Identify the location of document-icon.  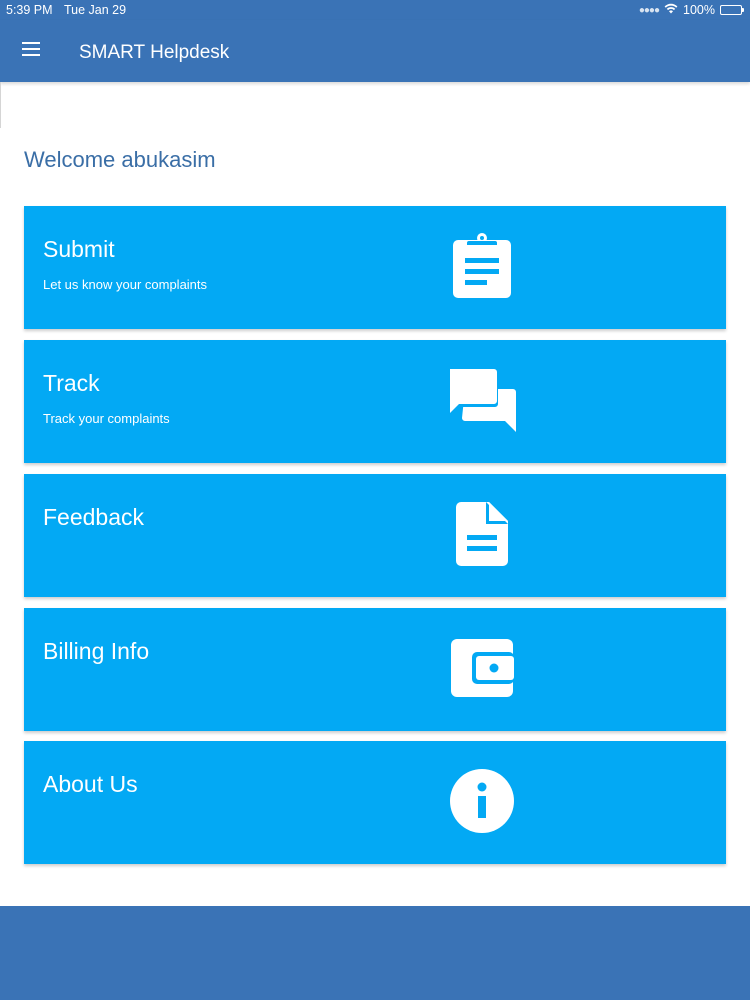
(482, 534).